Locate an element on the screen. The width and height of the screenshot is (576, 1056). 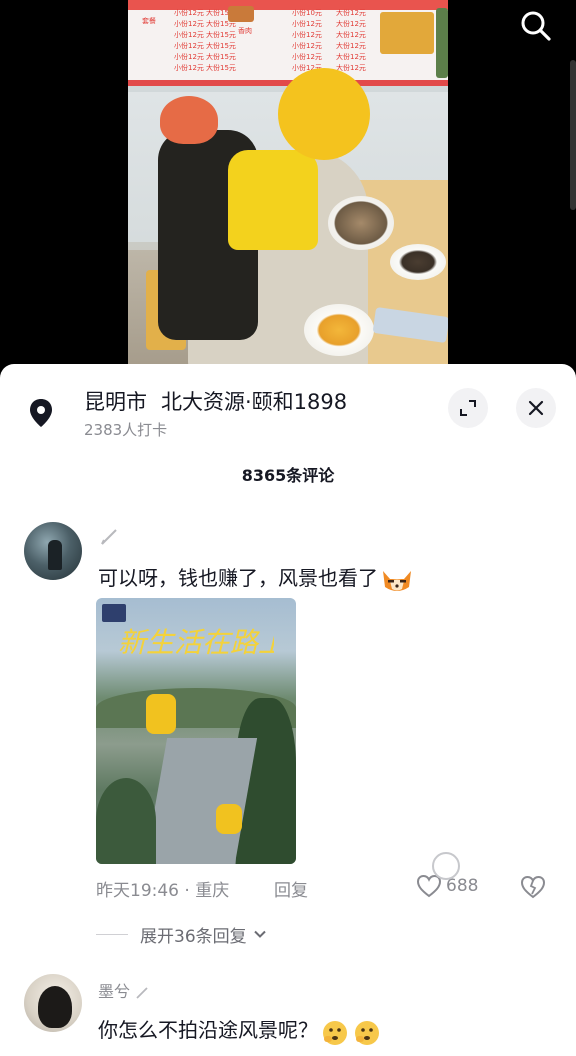
menu-item: 小份10元 is located at coordinates (307, 13).